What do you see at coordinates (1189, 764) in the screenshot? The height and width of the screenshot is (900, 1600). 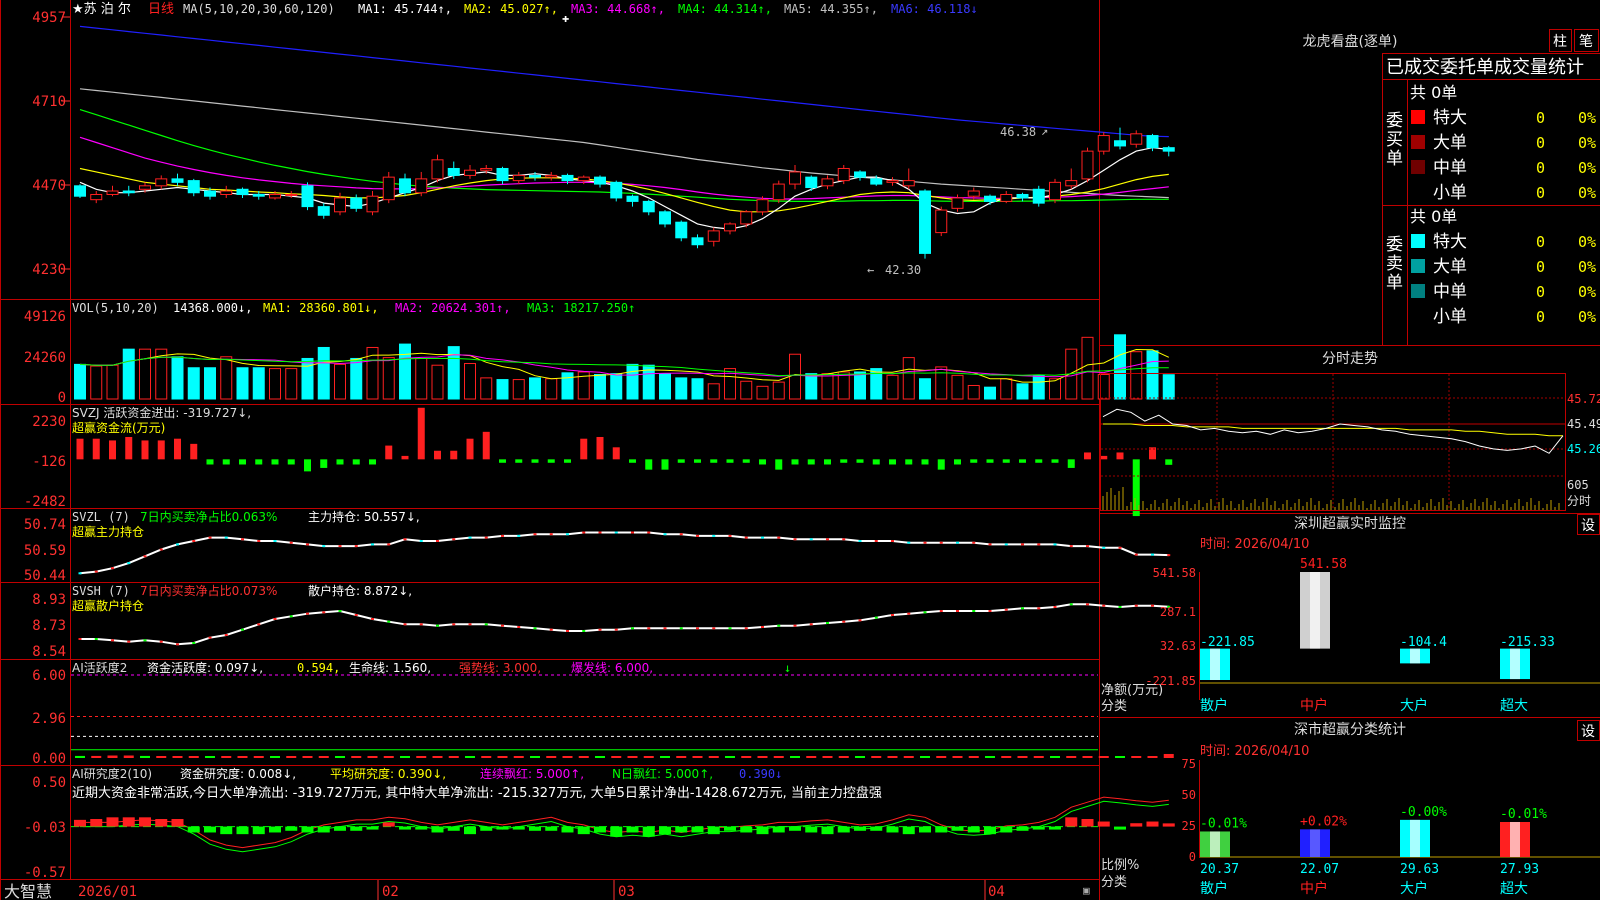 I see `cls-tick: 75` at bounding box center [1189, 764].